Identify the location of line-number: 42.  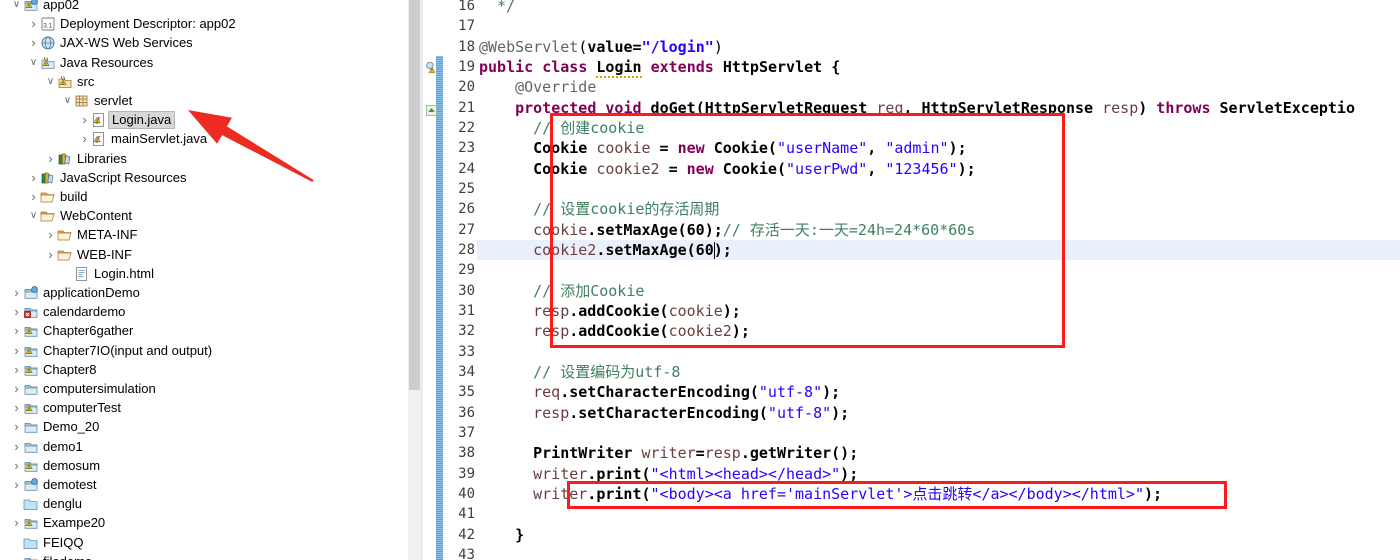
(466, 534).